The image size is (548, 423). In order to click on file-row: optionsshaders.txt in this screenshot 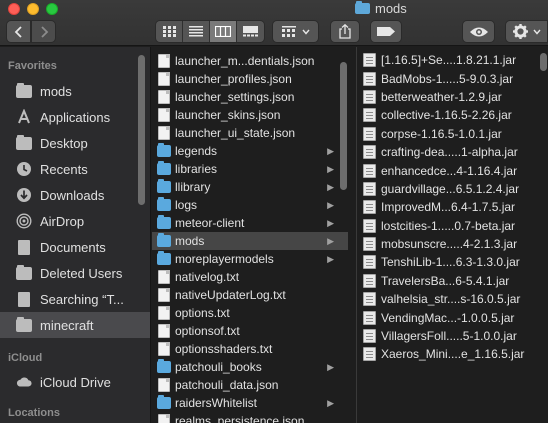, I will do `click(250, 349)`.